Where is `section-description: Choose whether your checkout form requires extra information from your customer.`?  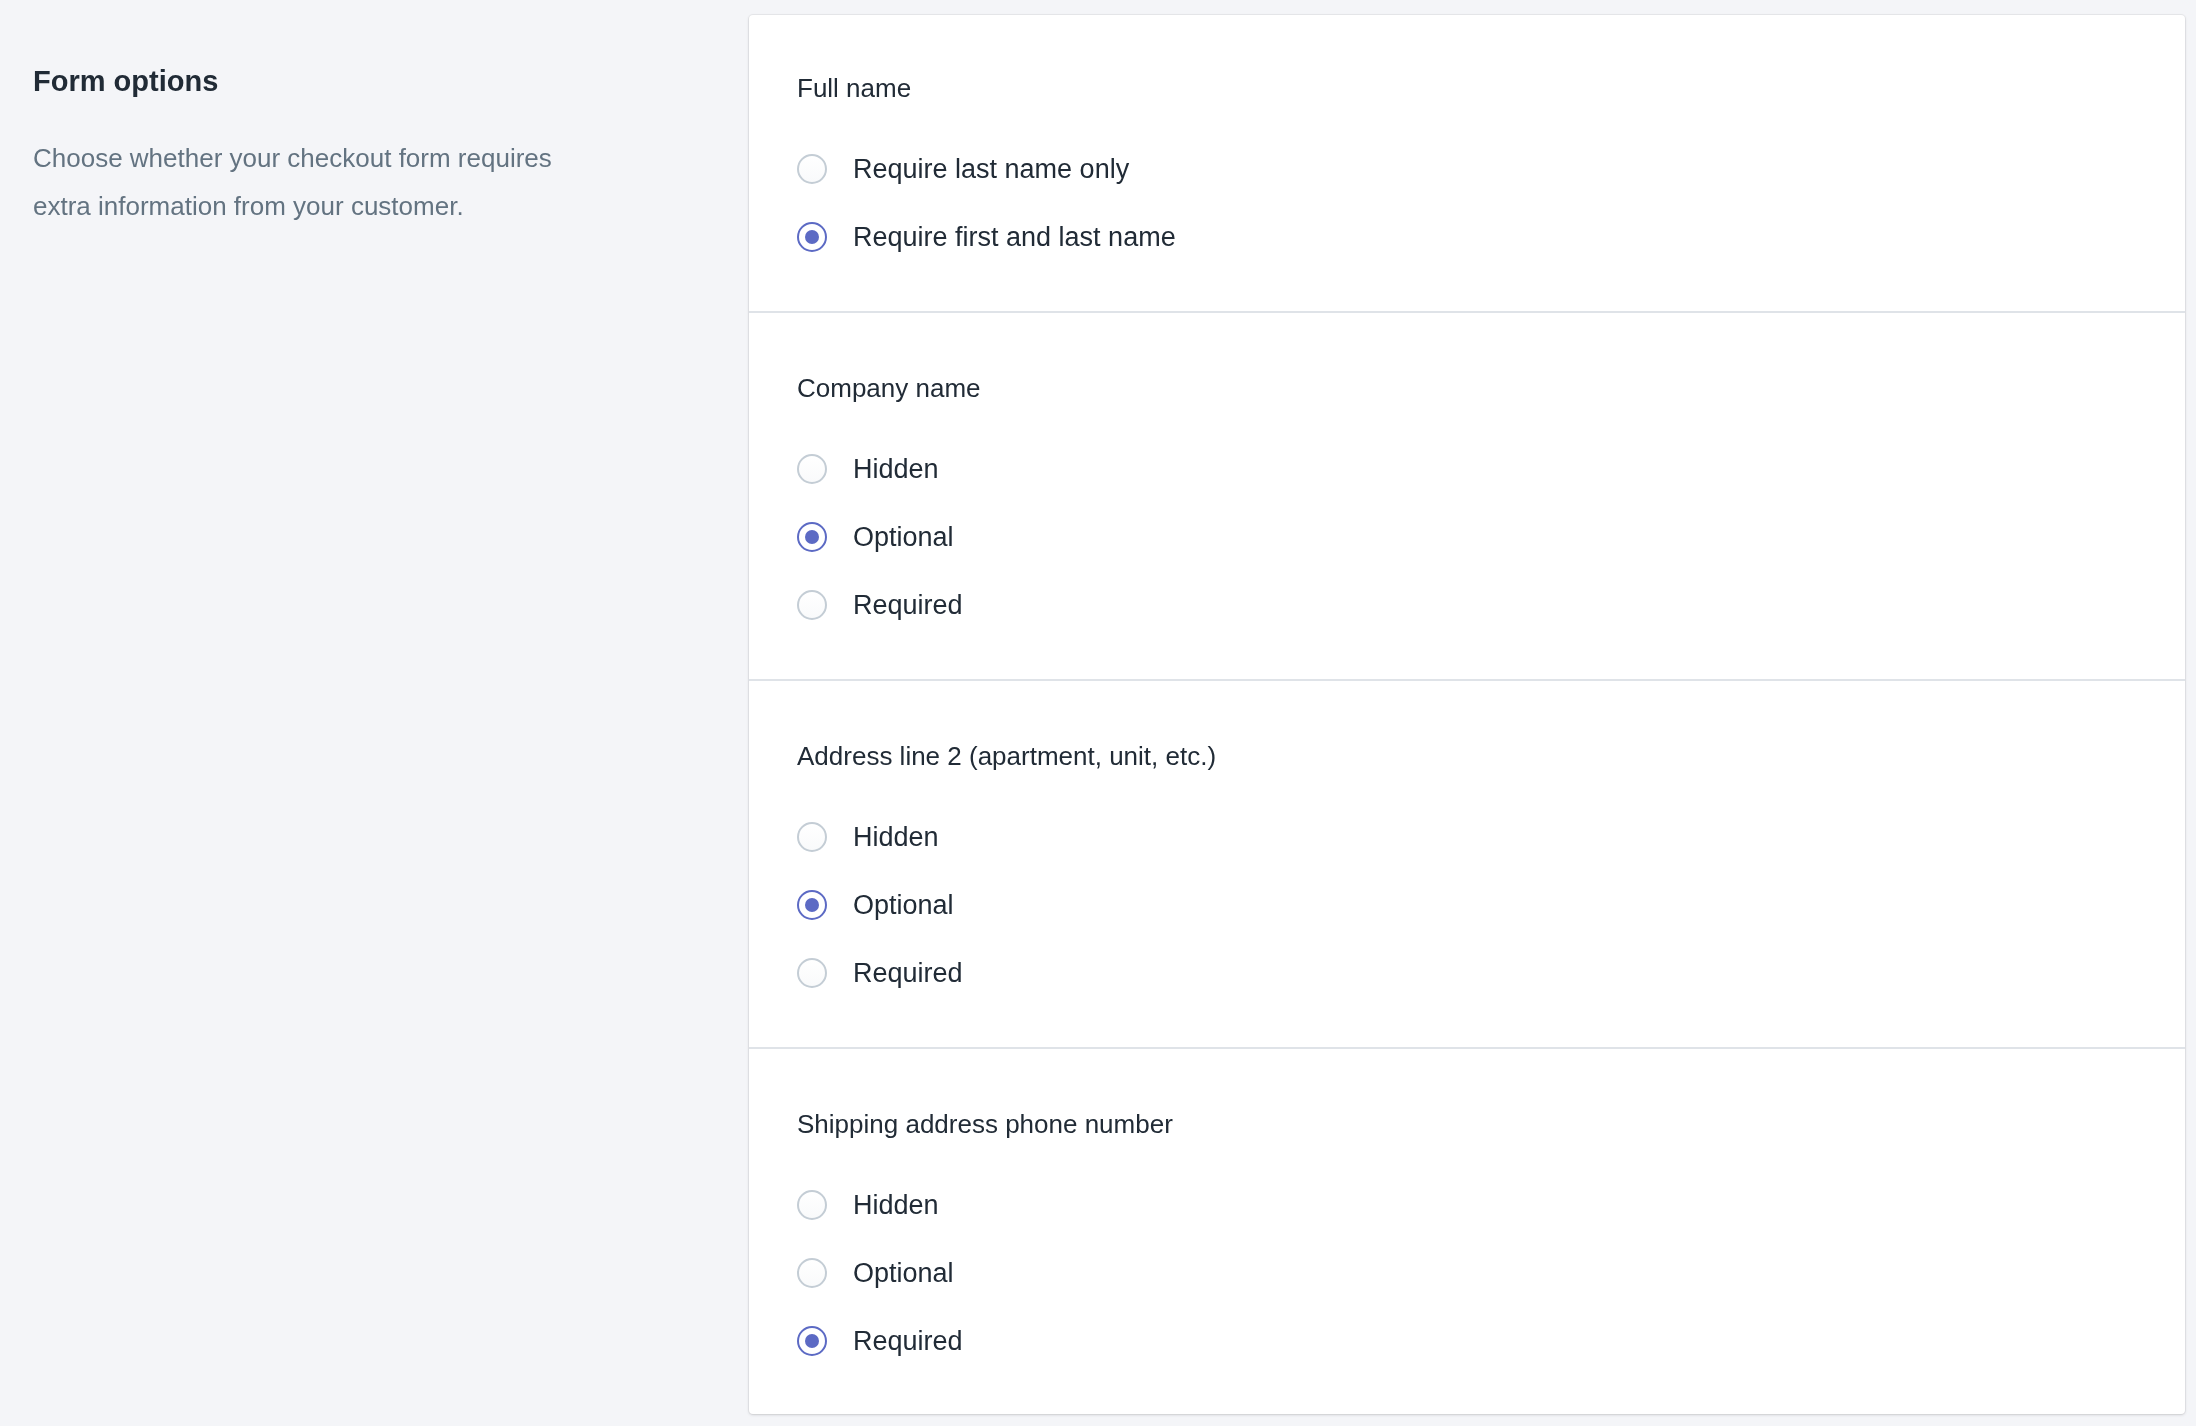 section-description: Choose whether your checkout form requires extra information from your customer. is located at coordinates (293, 182).